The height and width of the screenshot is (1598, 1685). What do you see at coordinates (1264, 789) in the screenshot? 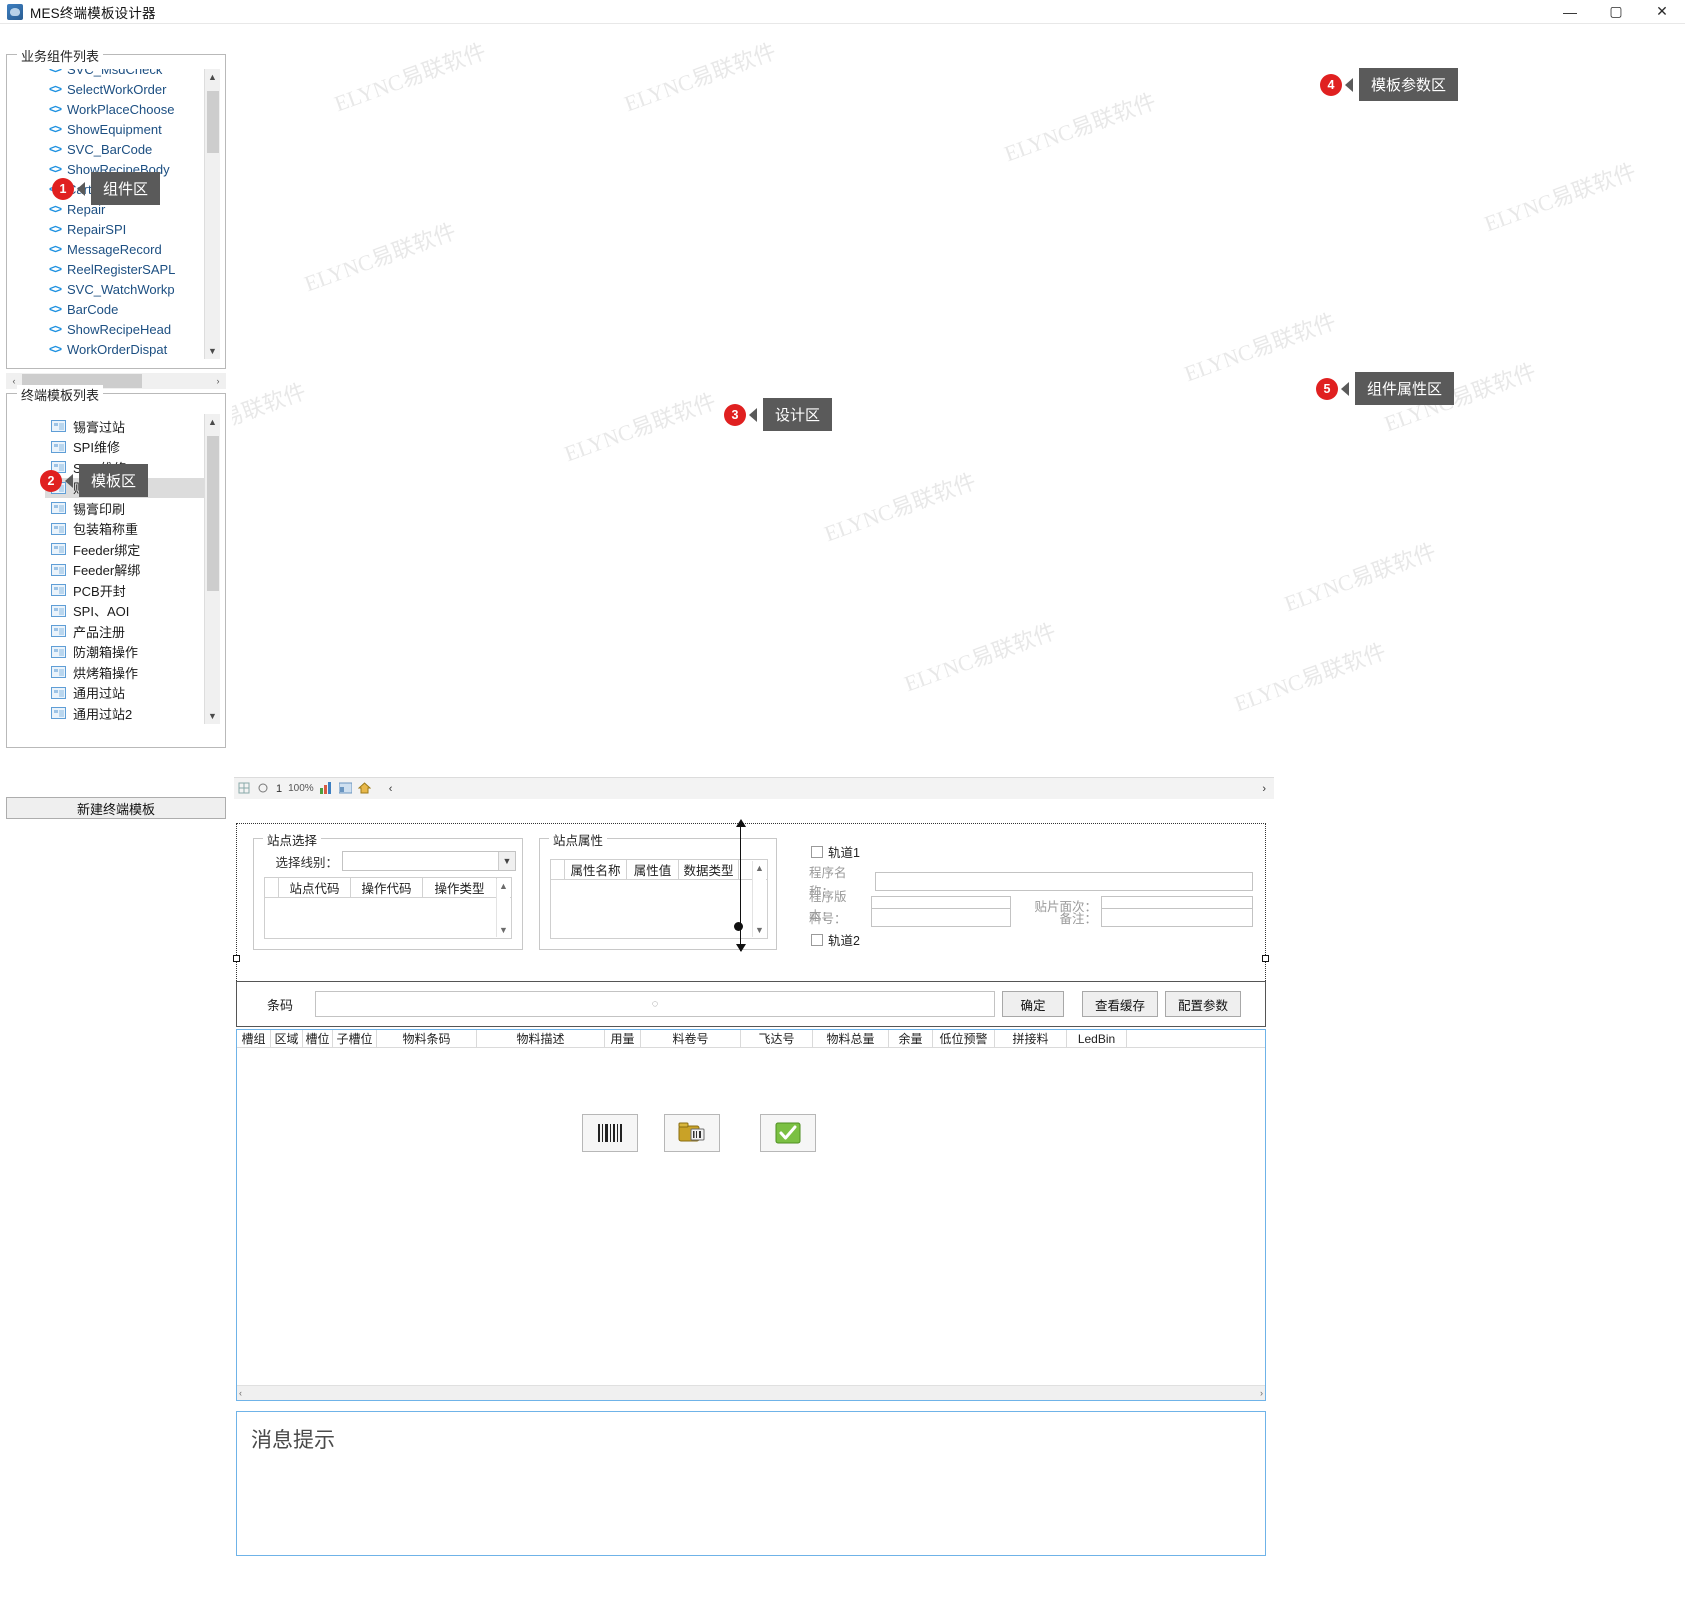
I see `statusbar-nav-right: ›` at bounding box center [1264, 789].